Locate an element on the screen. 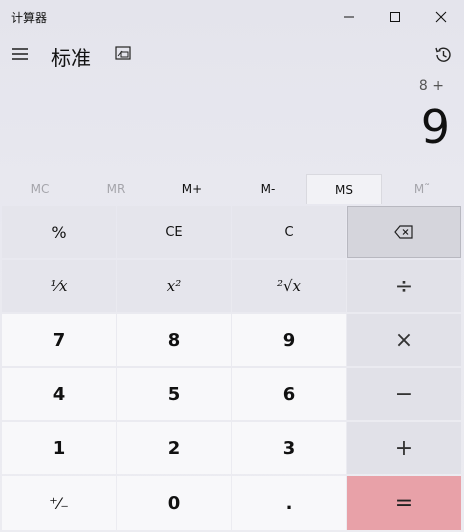  maximize-icon is located at coordinates (395, 17).